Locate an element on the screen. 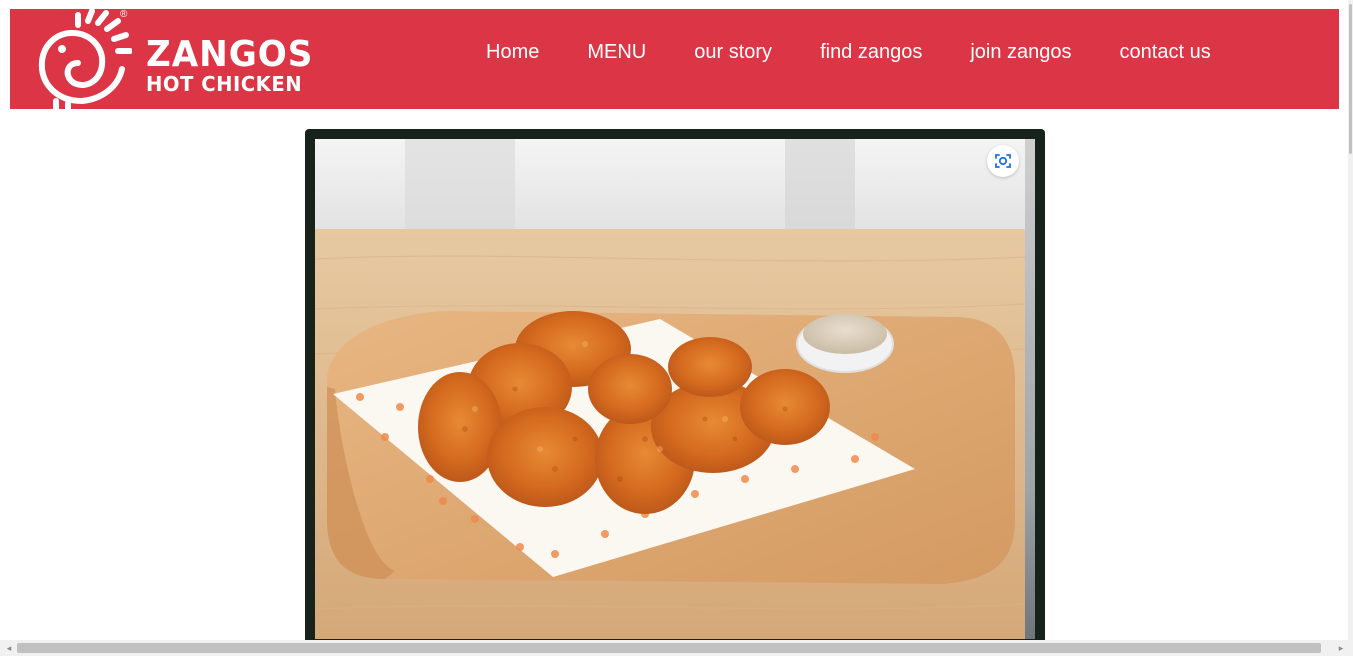 This screenshot has width=1353, height=656. nav-join-zangos: join zangos is located at coordinates (1020, 52).